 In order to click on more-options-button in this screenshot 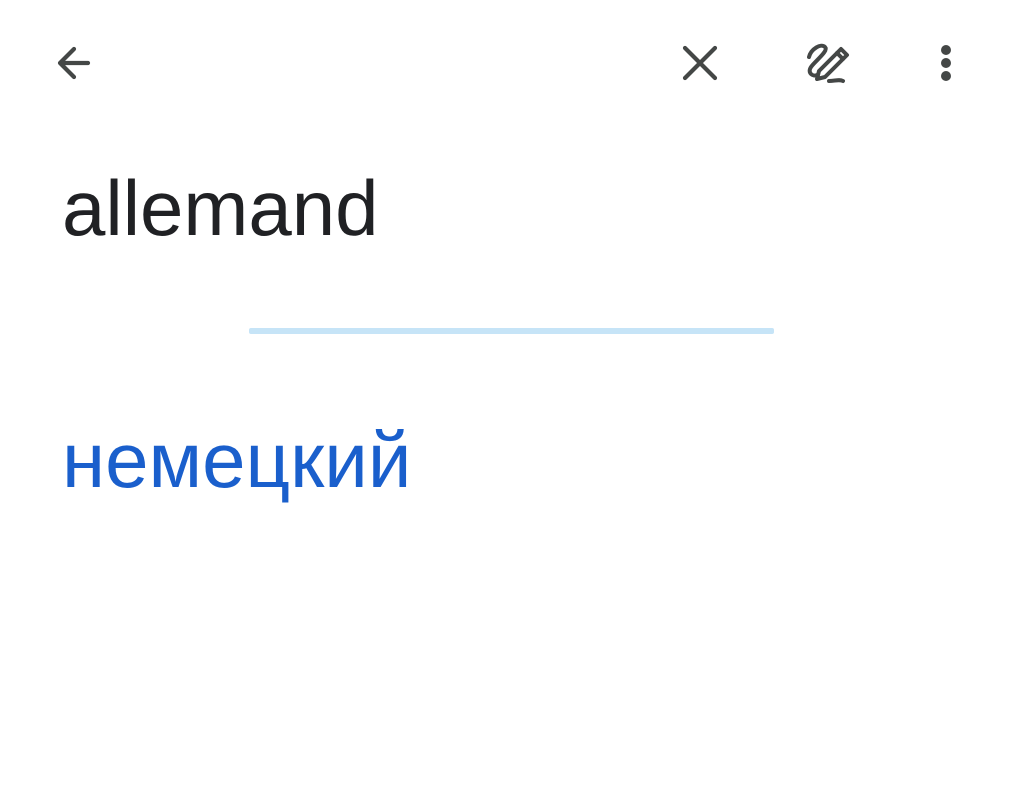, I will do `click(946, 63)`.